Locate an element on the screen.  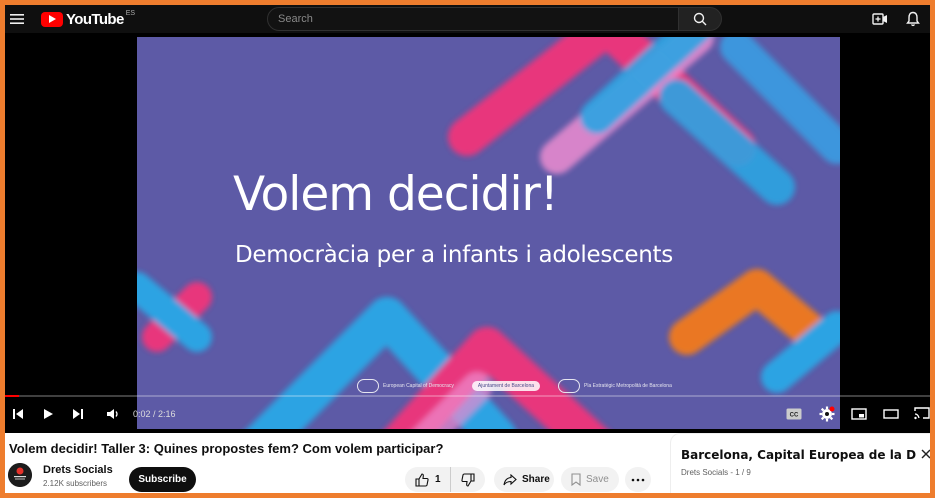
search-icon is located at coordinates (700, 19).